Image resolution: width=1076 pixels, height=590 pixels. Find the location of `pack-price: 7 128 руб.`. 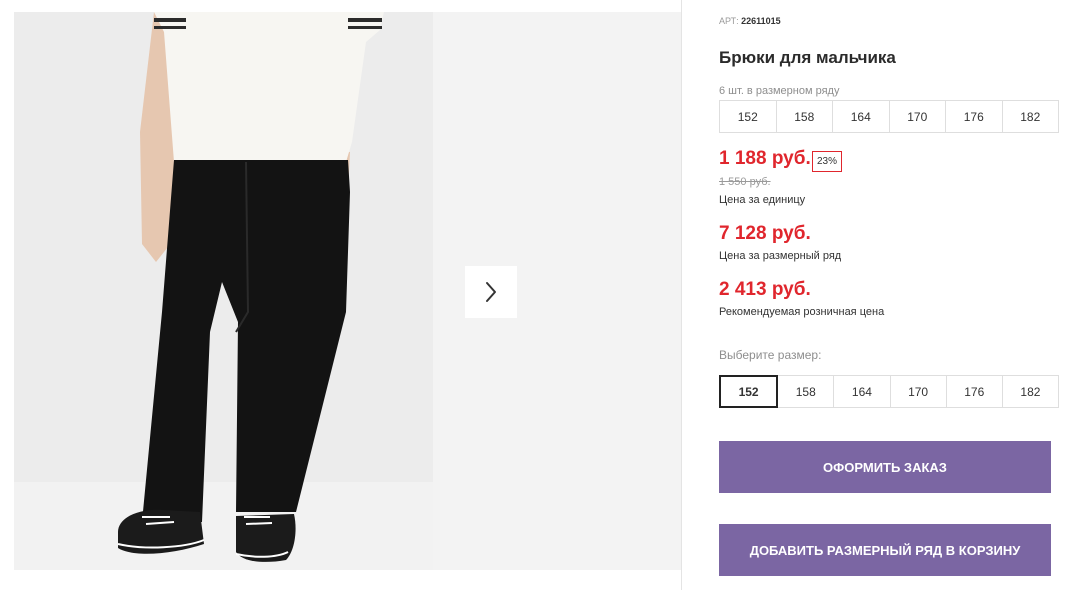

pack-price: 7 128 руб. is located at coordinates (765, 233).